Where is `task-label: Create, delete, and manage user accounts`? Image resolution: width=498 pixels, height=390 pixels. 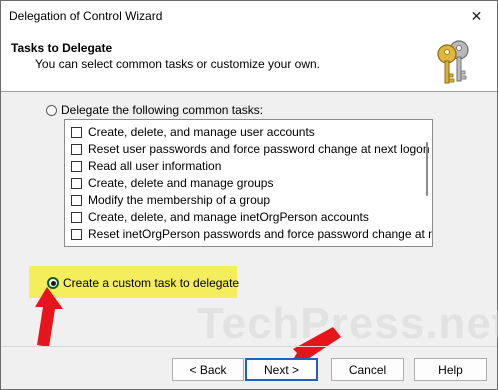 task-label: Create, delete, and manage user accounts is located at coordinates (201, 132).